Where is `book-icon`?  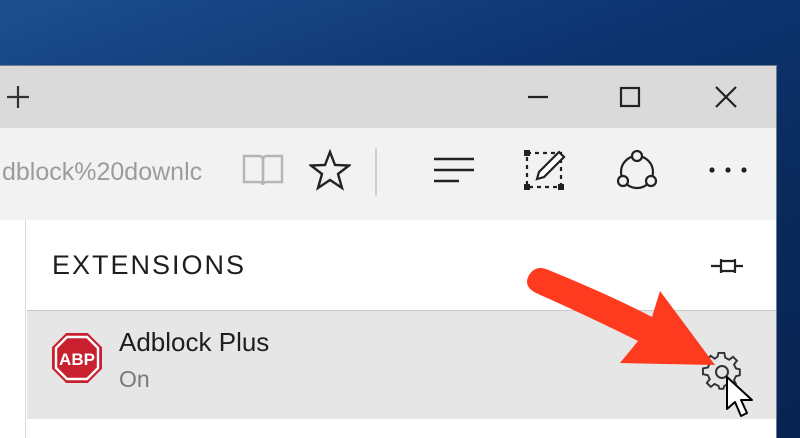 book-icon is located at coordinates (263, 170).